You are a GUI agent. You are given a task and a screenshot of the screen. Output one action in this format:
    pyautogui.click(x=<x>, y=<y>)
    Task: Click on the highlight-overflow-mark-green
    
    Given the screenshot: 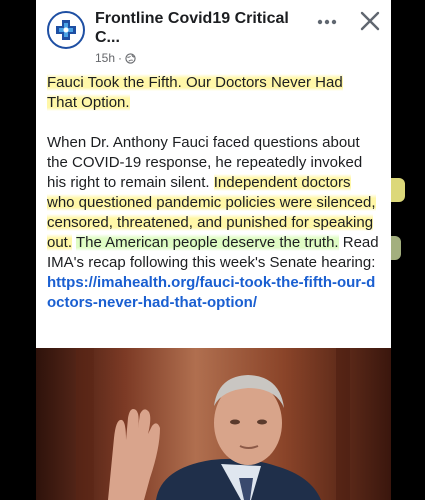 What is the action you would take?
    pyautogui.click(x=396, y=248)
    